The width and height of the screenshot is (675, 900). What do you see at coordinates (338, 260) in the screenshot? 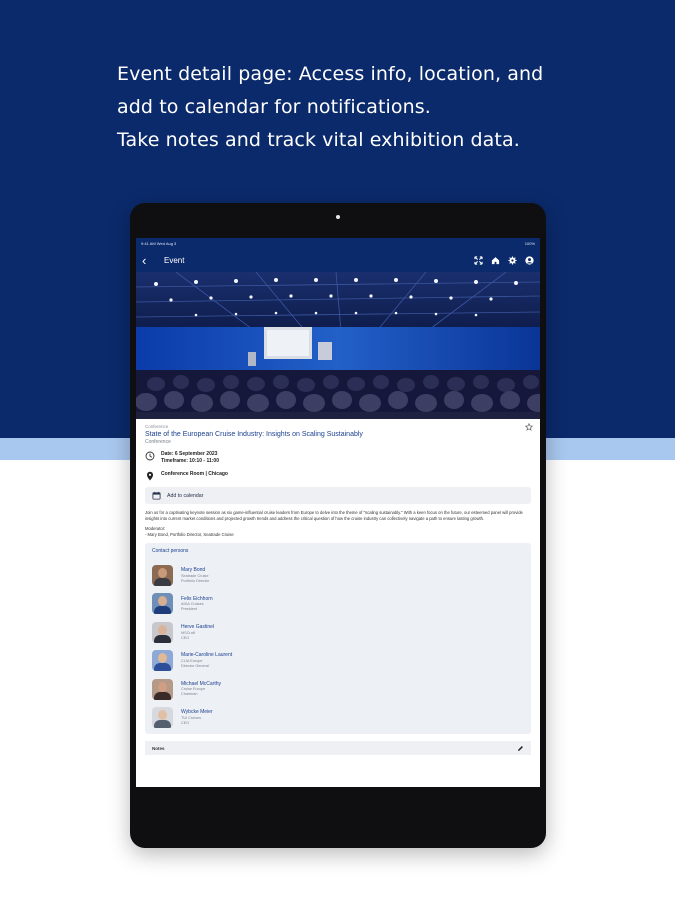
I see `app-bar: ‹ Event` at bounding box center [338, 260].